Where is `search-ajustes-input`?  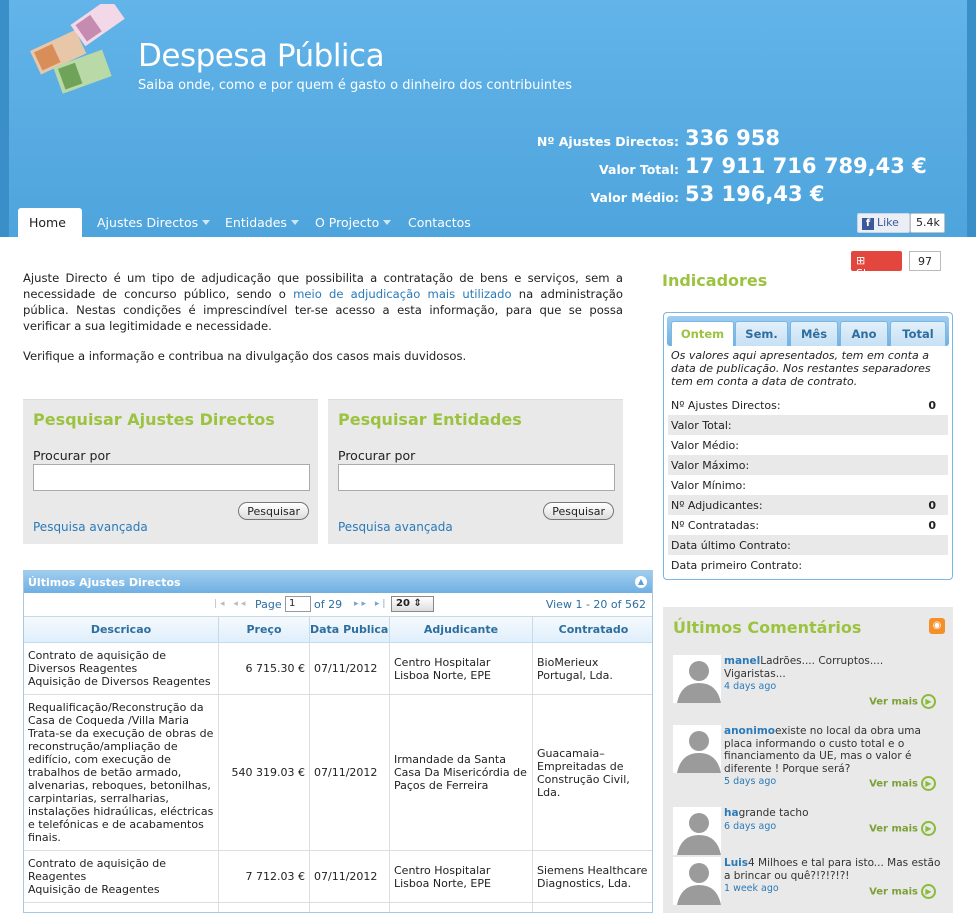
search-ajustes-input is located at coordinates (171, 477).